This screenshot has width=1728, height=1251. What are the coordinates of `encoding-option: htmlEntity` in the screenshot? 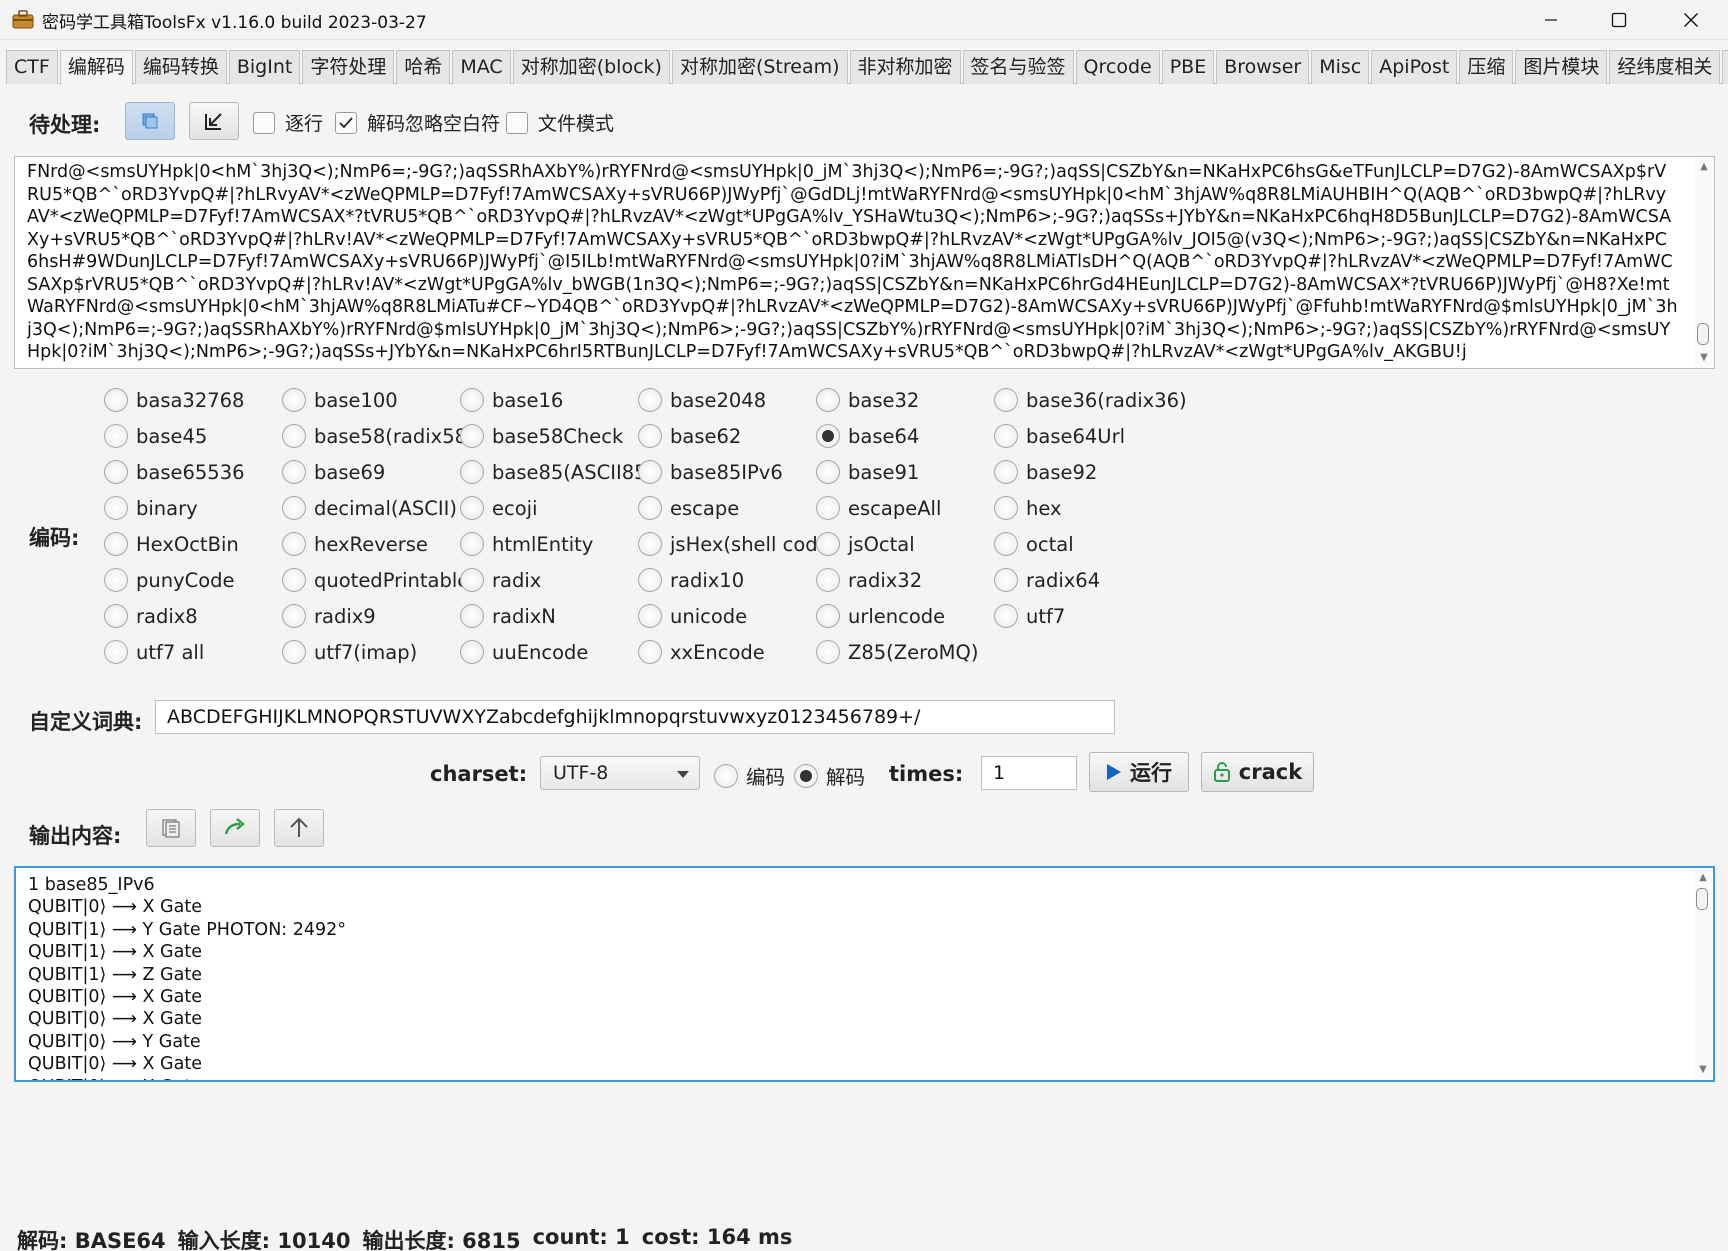 It's located at (526, 544).